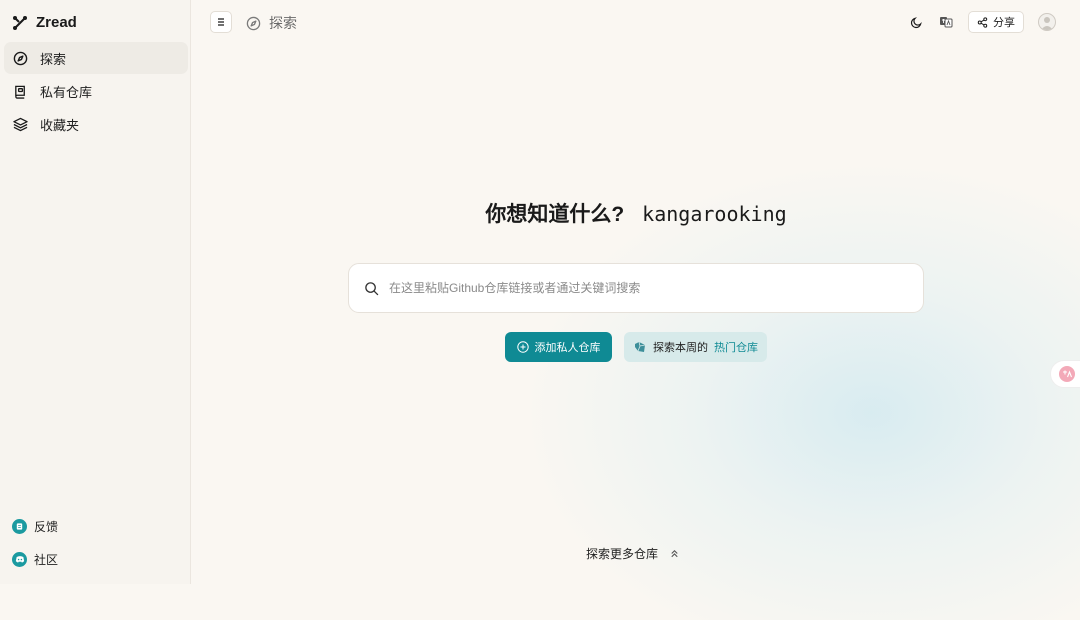  What do you see at coordinates (555, 214) in the screenshot?
I see `heading-text: 你想知道什么?` at bounding box center [555, 214].